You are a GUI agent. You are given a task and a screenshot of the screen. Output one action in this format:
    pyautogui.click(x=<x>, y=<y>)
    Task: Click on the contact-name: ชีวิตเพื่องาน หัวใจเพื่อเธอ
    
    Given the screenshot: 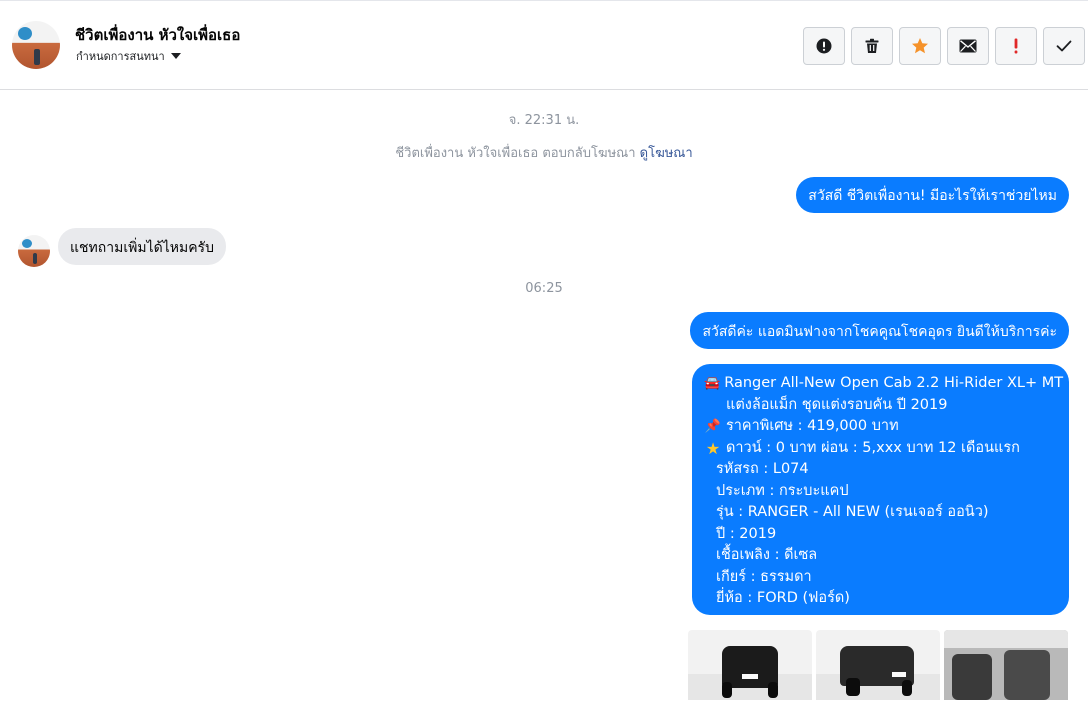 What is the action you would take?
    pyautogui.click(x=157, y=35)
    